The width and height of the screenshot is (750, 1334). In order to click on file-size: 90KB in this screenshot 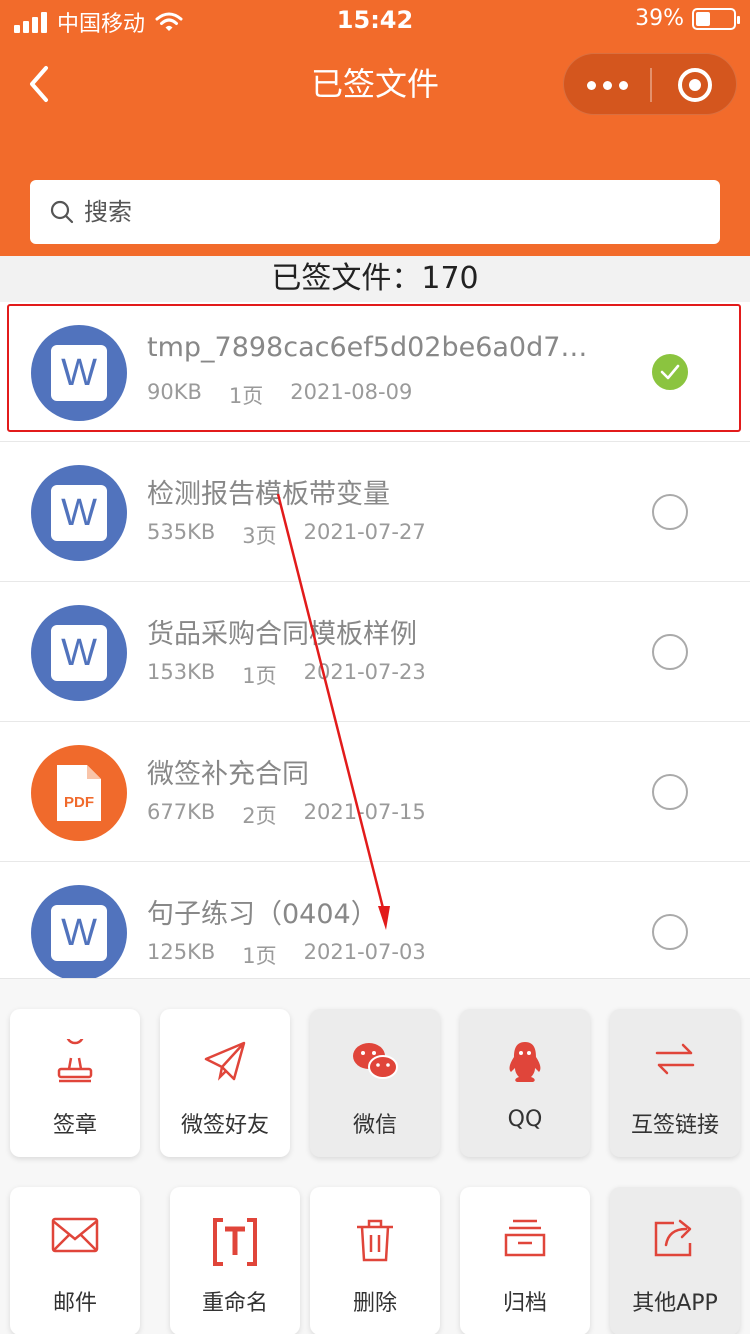, I will do `click(174, 392)`.